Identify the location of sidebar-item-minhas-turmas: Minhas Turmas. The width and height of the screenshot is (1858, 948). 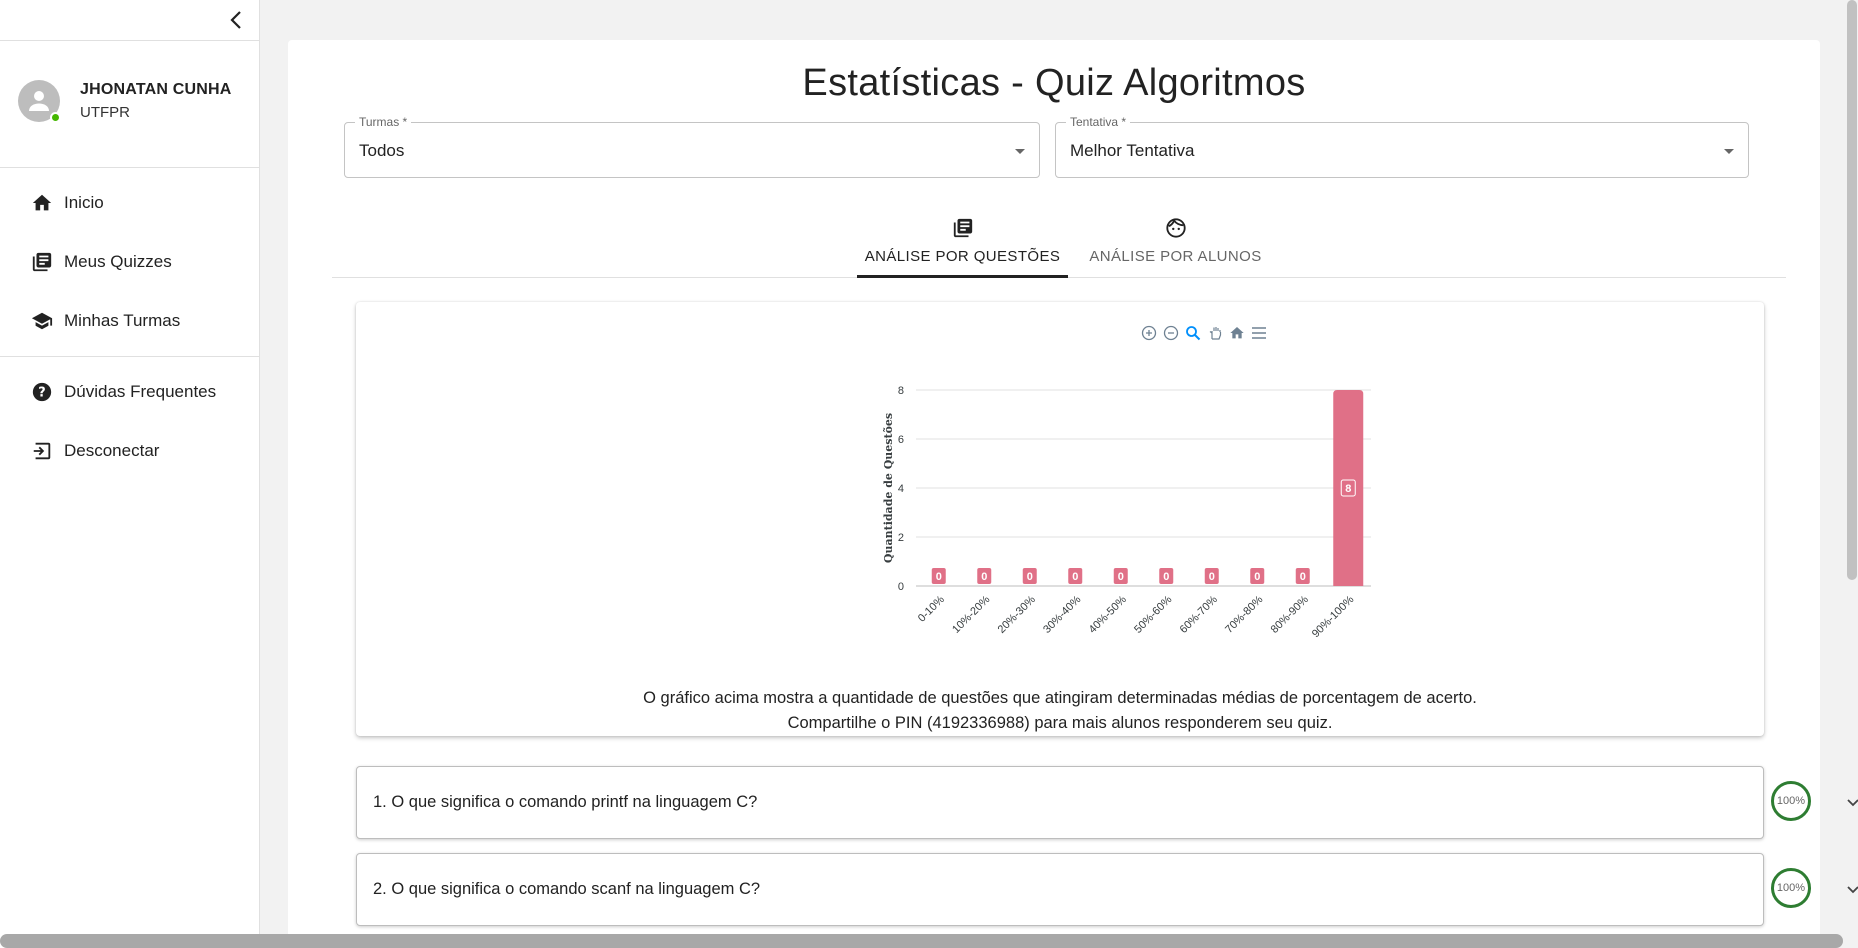
(105, 321).